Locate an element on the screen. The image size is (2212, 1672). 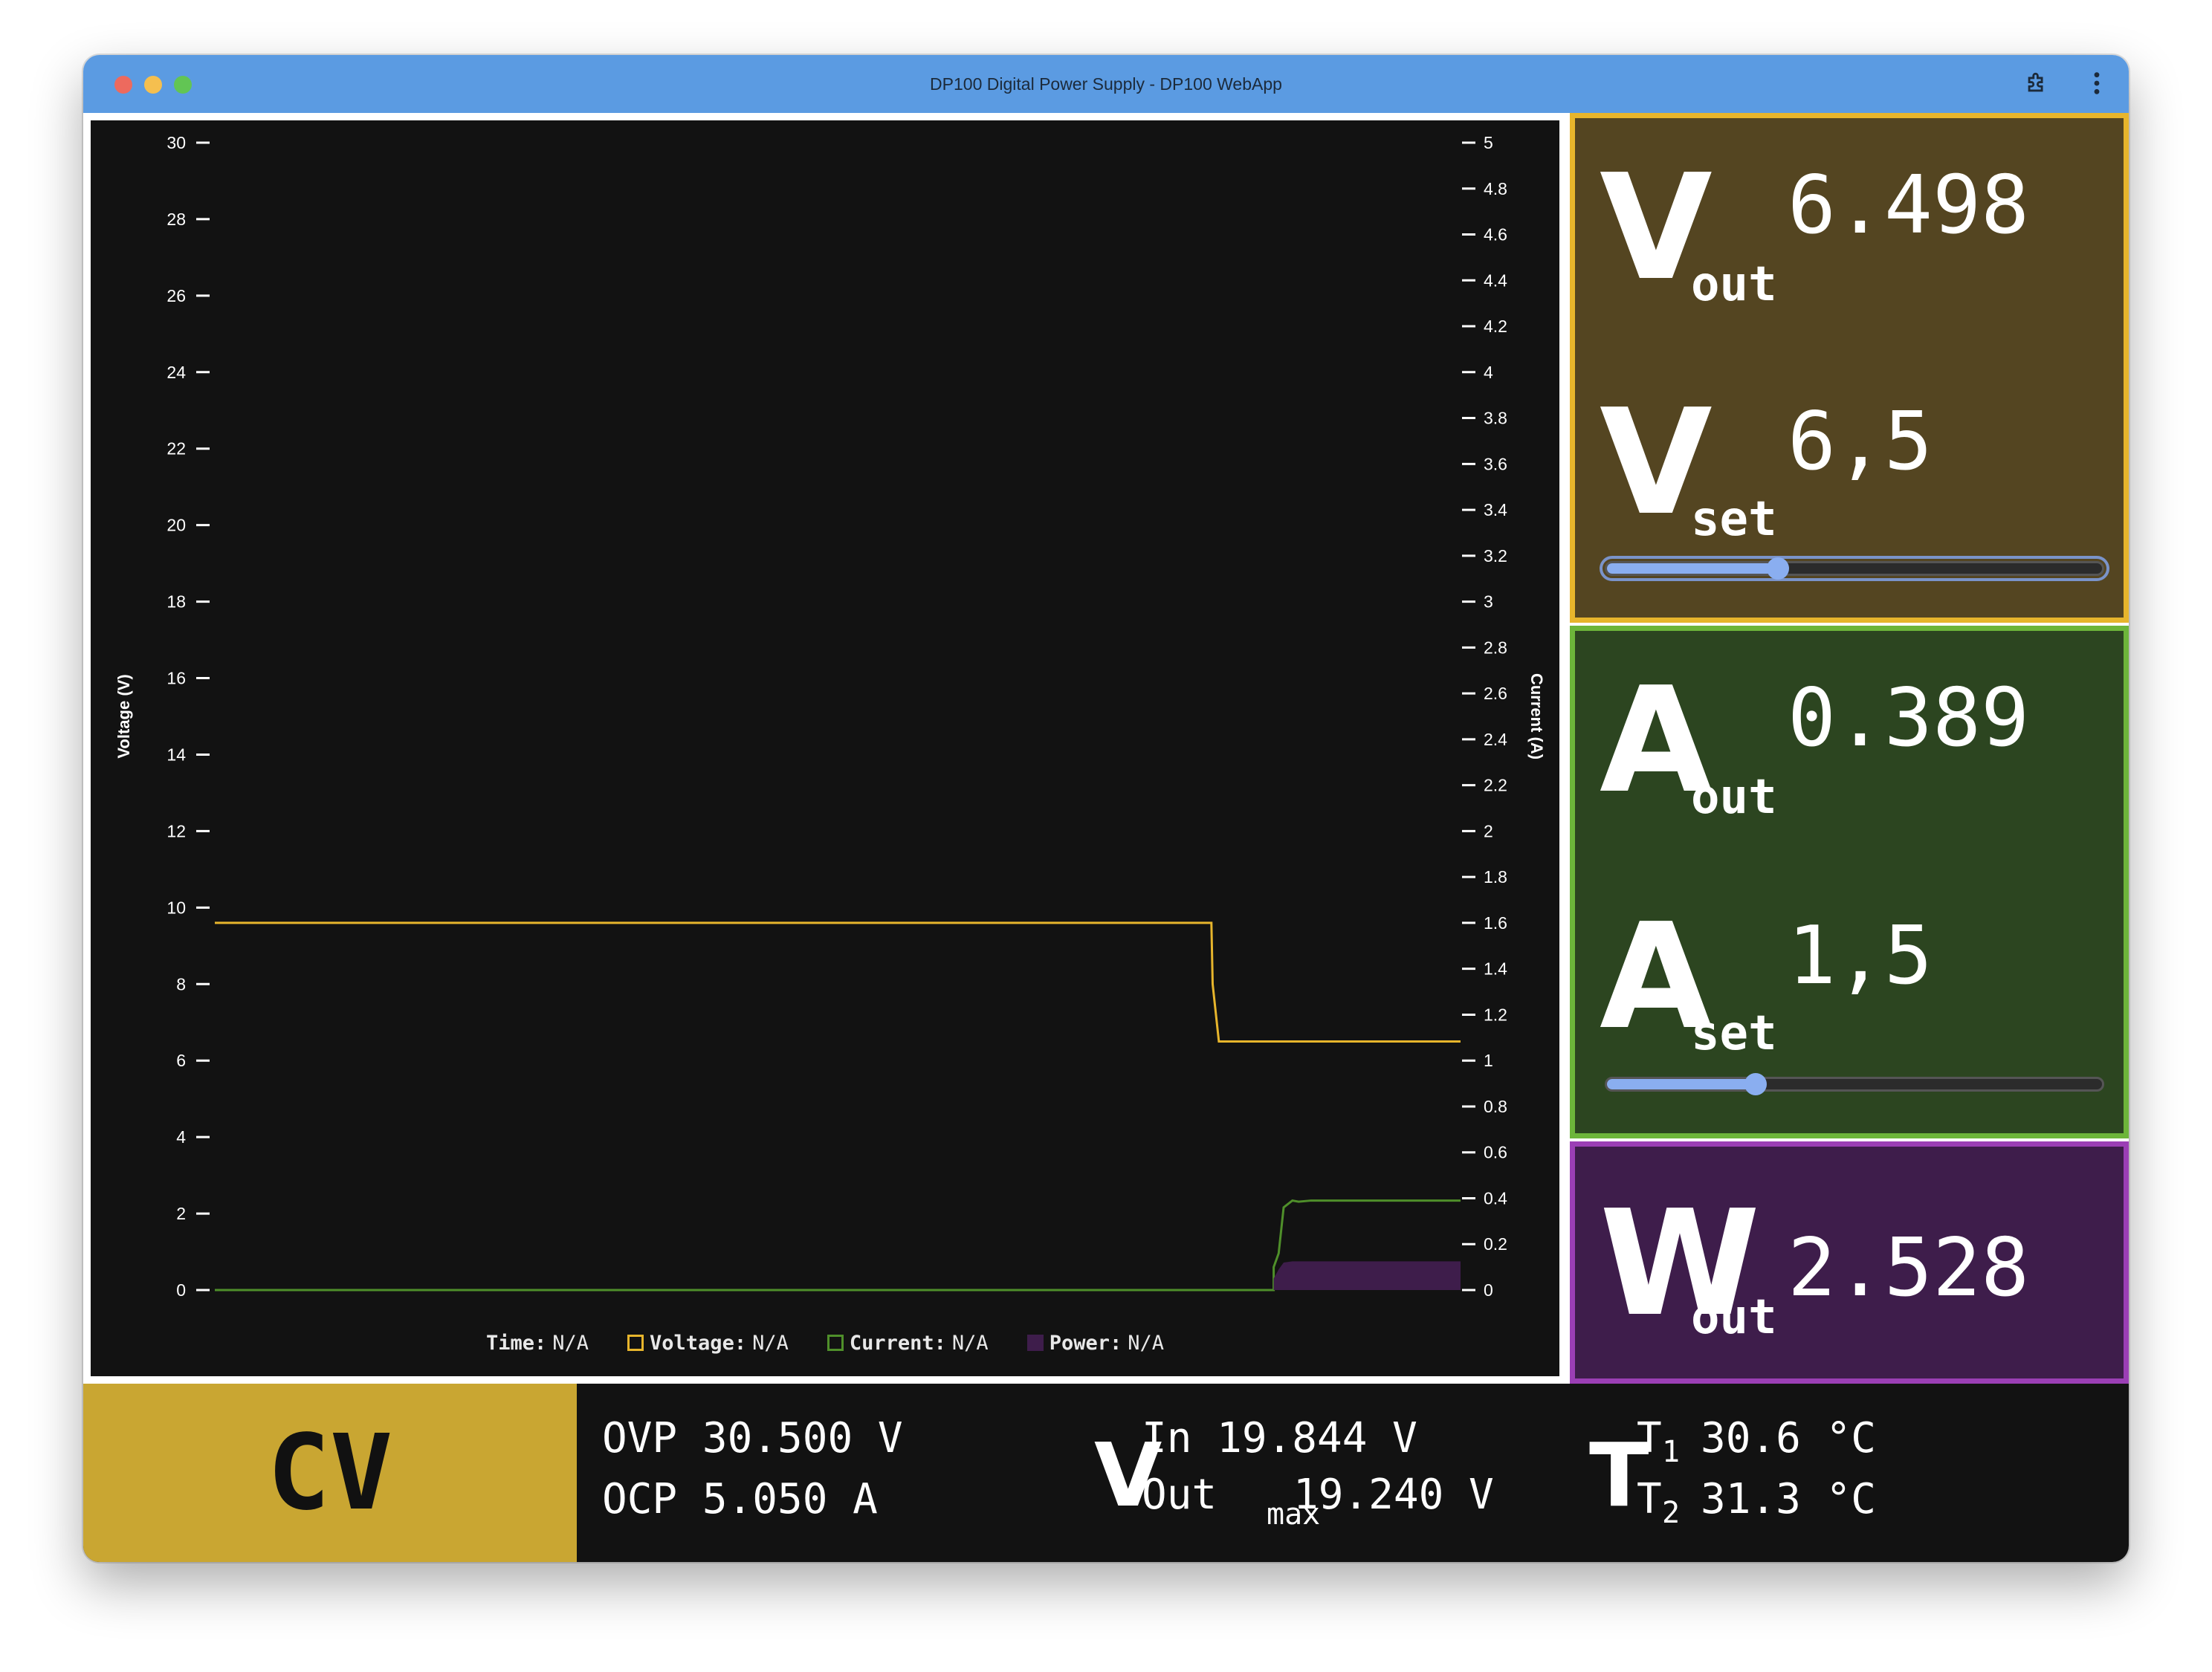
mode-indicator: CV is located at coordinates (330, 1473).